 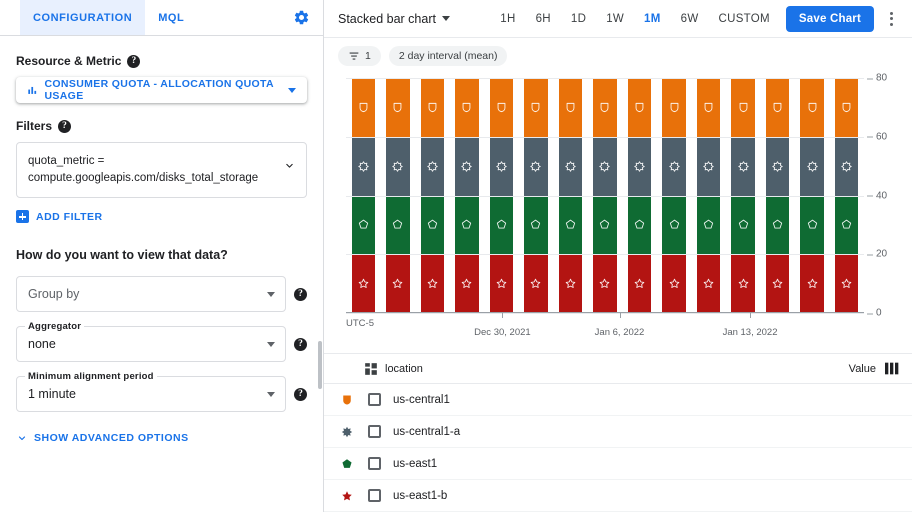 What do you see at coordinates (83, 17) in the screenshot?
I see `tab-configuration: CONFIGURATION` at bounding box center [83, 17].